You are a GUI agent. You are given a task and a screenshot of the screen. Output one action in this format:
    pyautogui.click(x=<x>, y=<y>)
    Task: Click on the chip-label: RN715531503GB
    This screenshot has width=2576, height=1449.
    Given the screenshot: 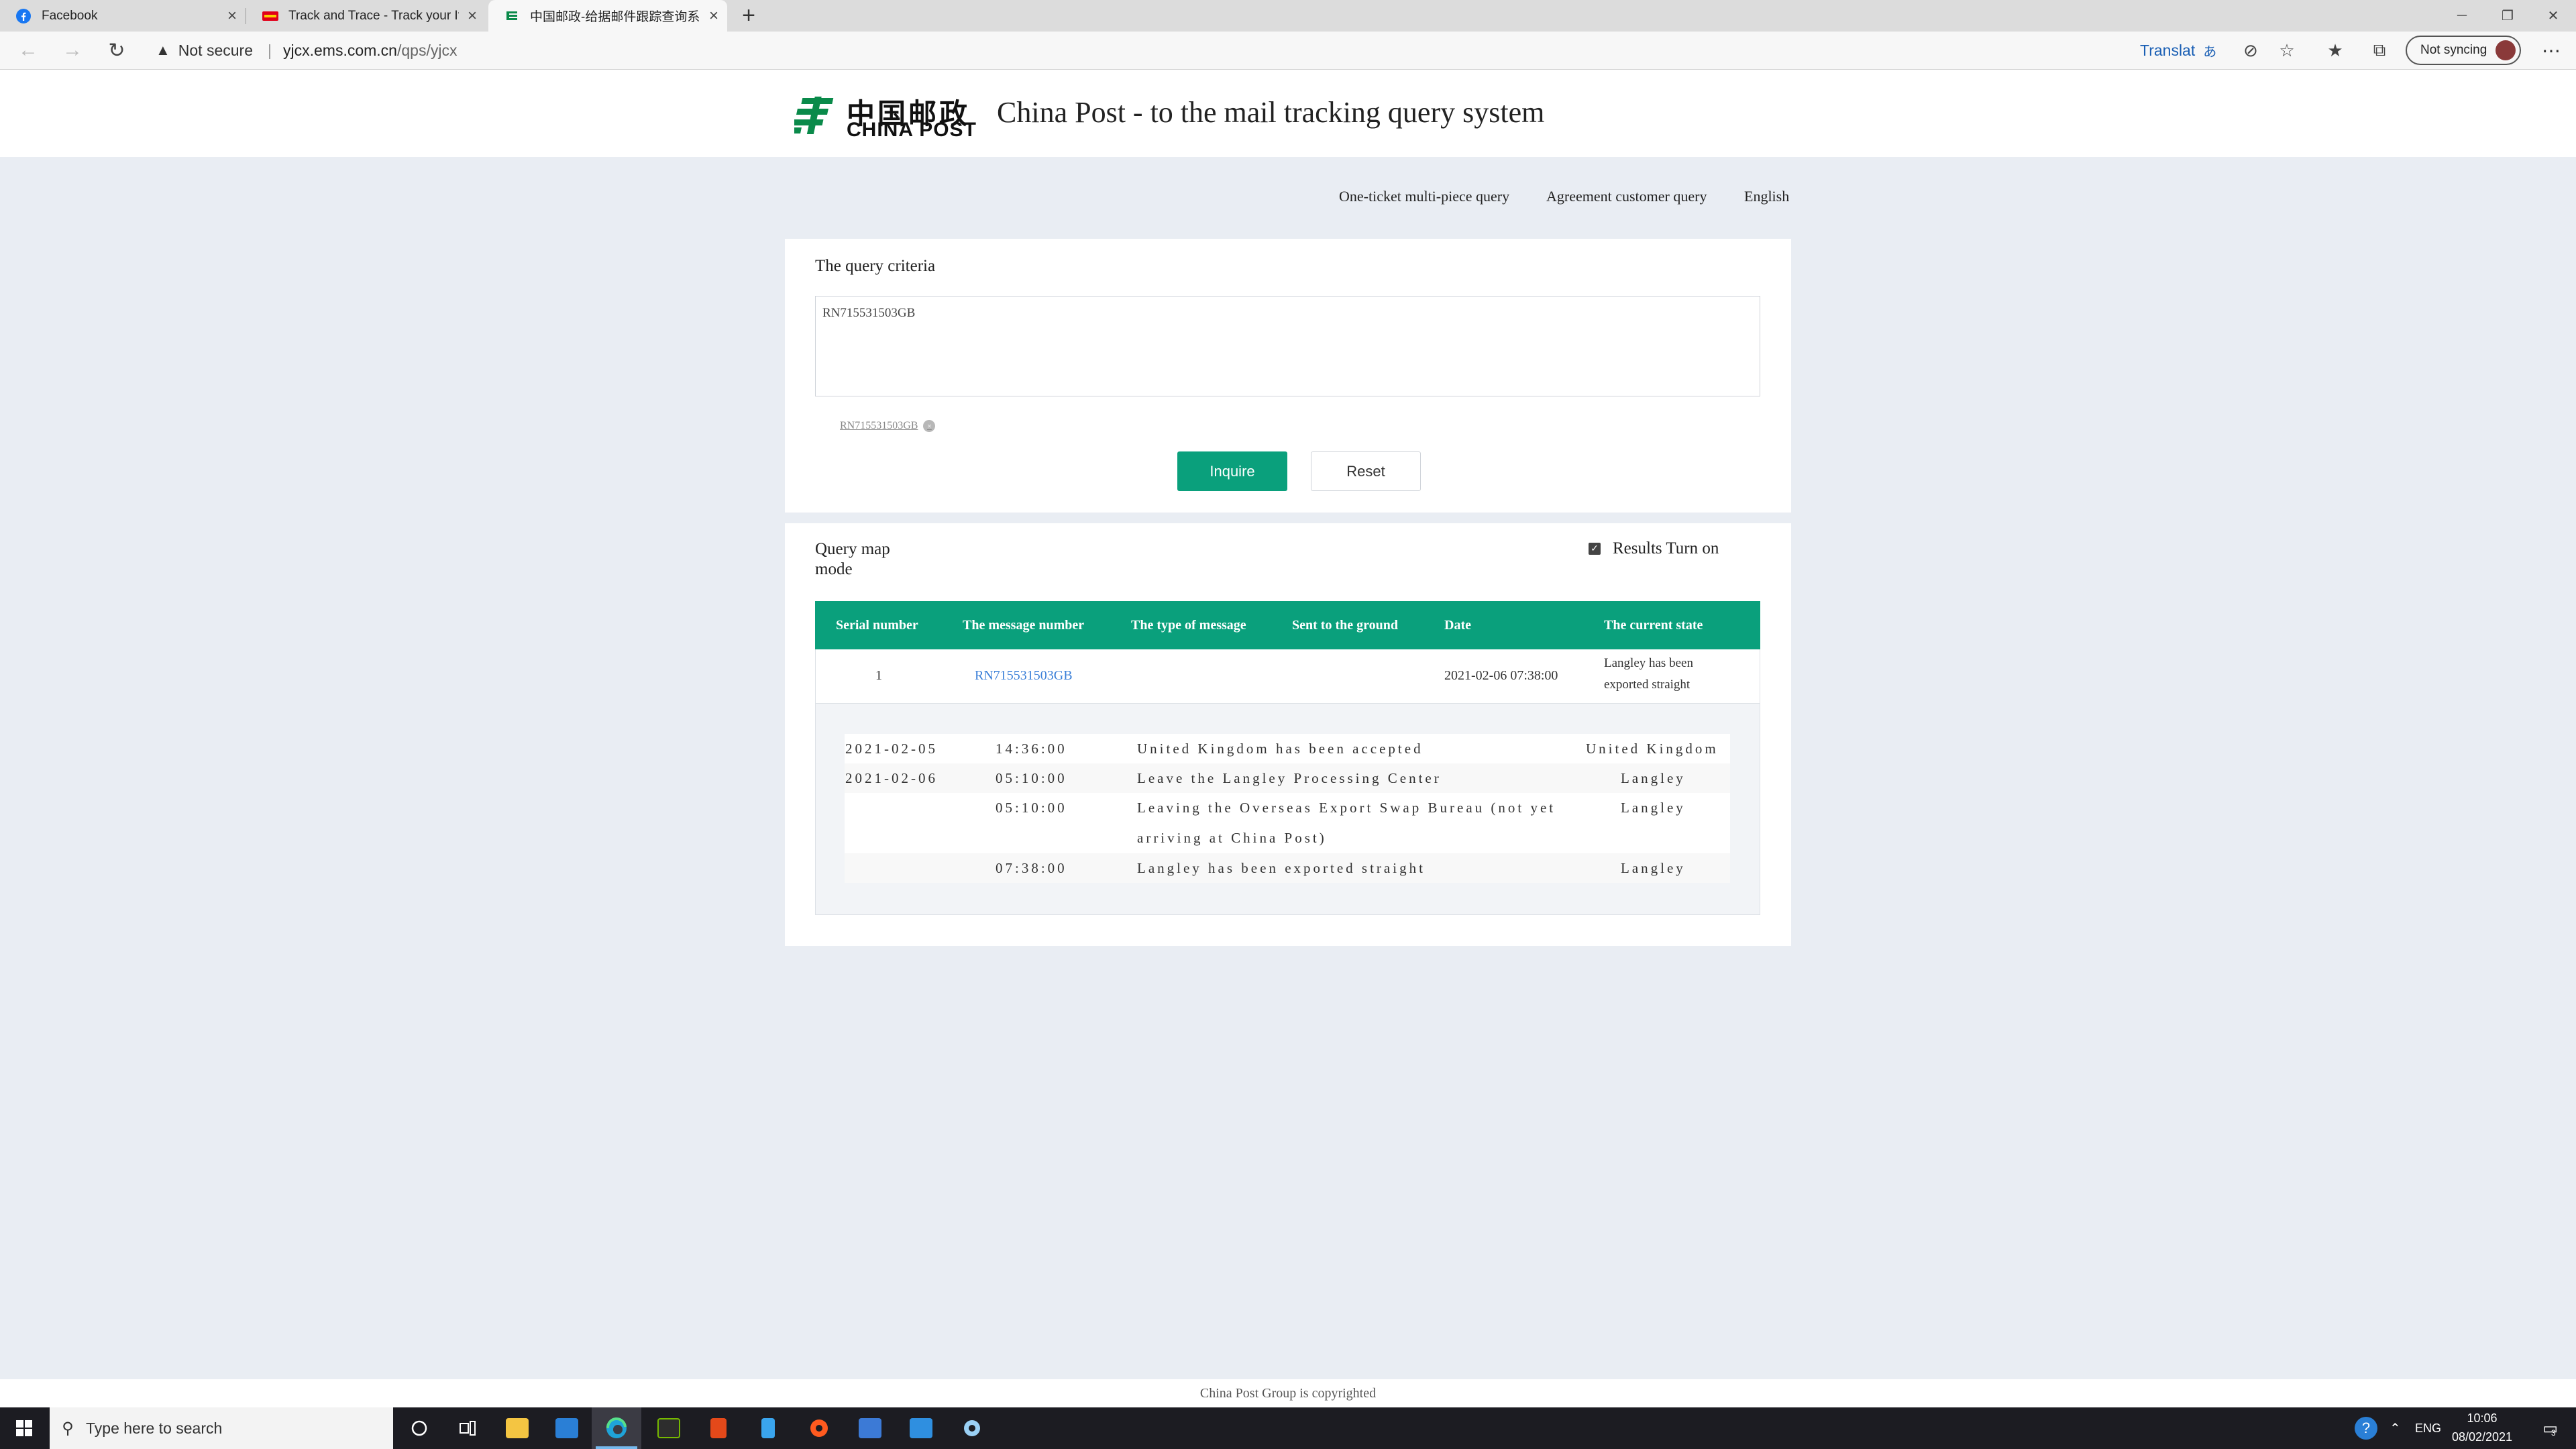 What is the action you would take?
    pyautogui.click(x=879, y=425)
    